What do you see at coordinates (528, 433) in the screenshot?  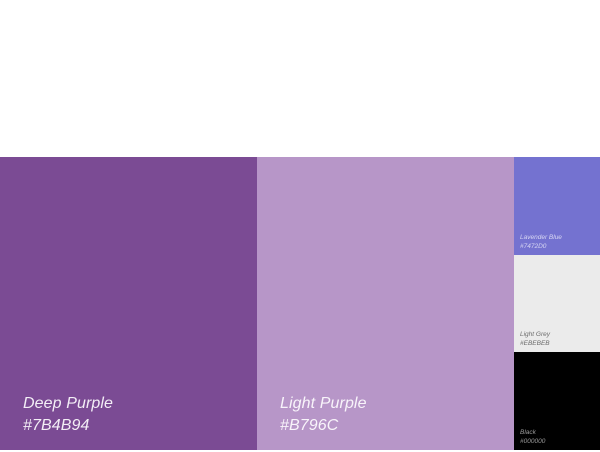 I see `swatch-name: Black` at bounding box center [528, 433].